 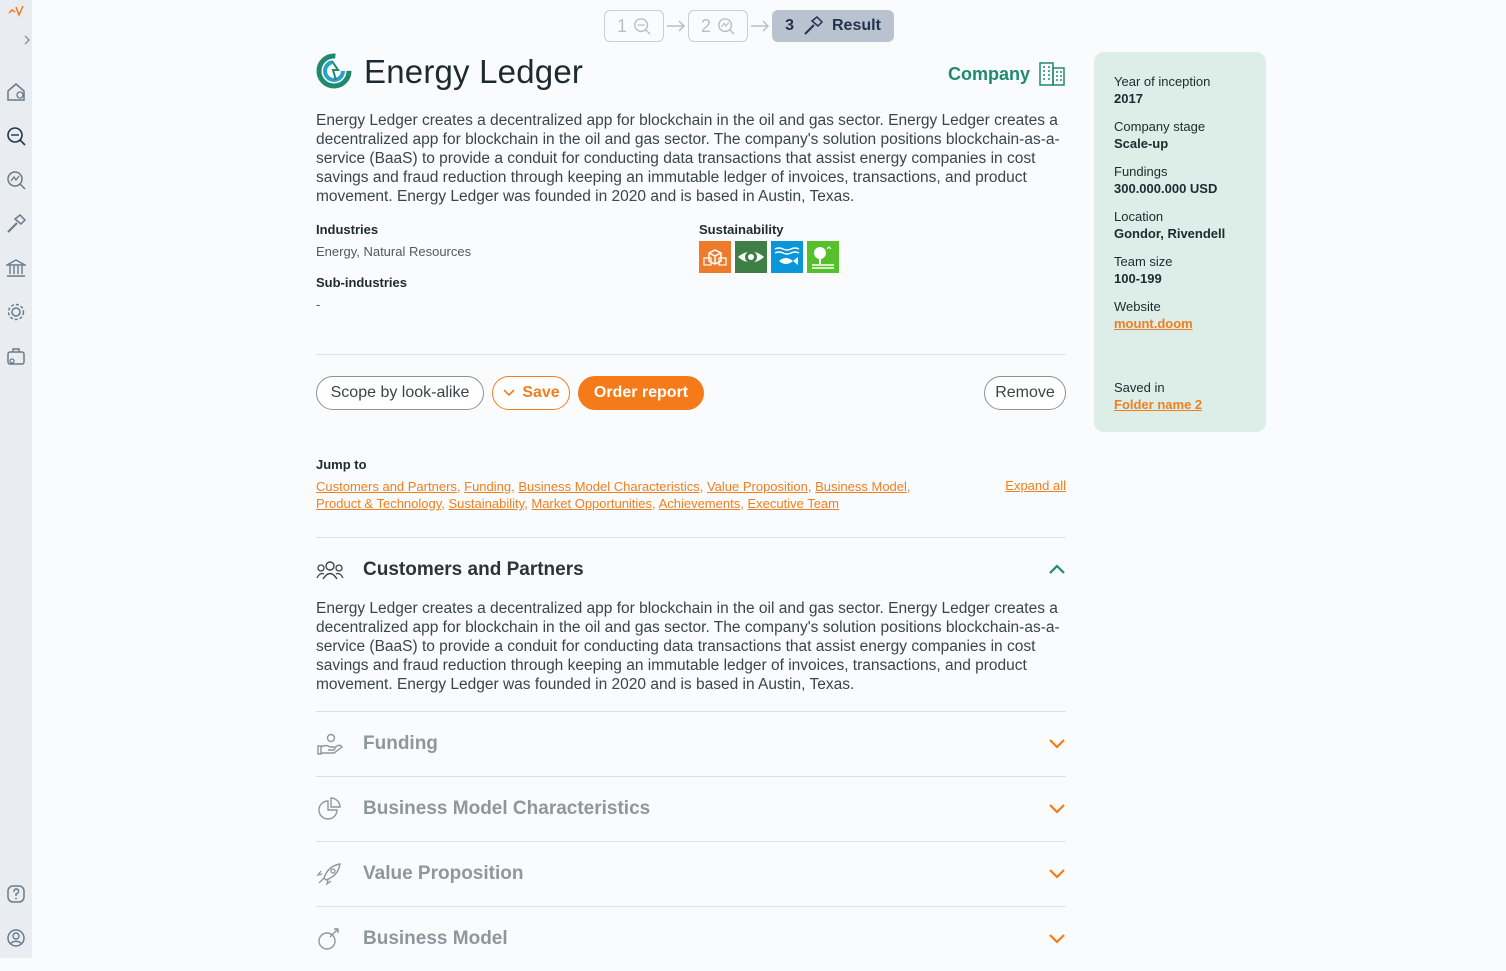 I want to click on section-title: Customers and Partners, so click(x=473, y=569).